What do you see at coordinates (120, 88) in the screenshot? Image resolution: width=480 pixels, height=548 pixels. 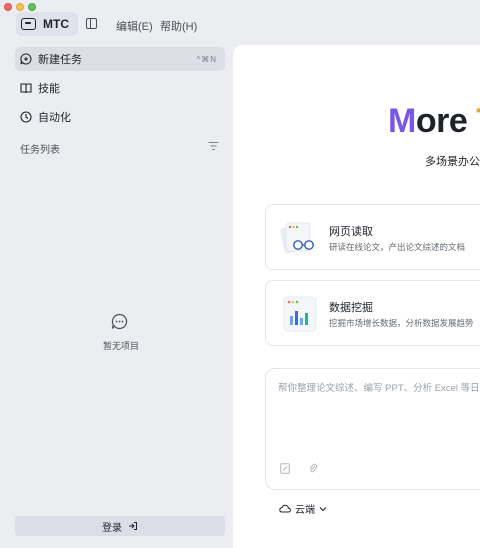 I see `sidebar-item-skills: 技能` at bounding box center [120, 88].